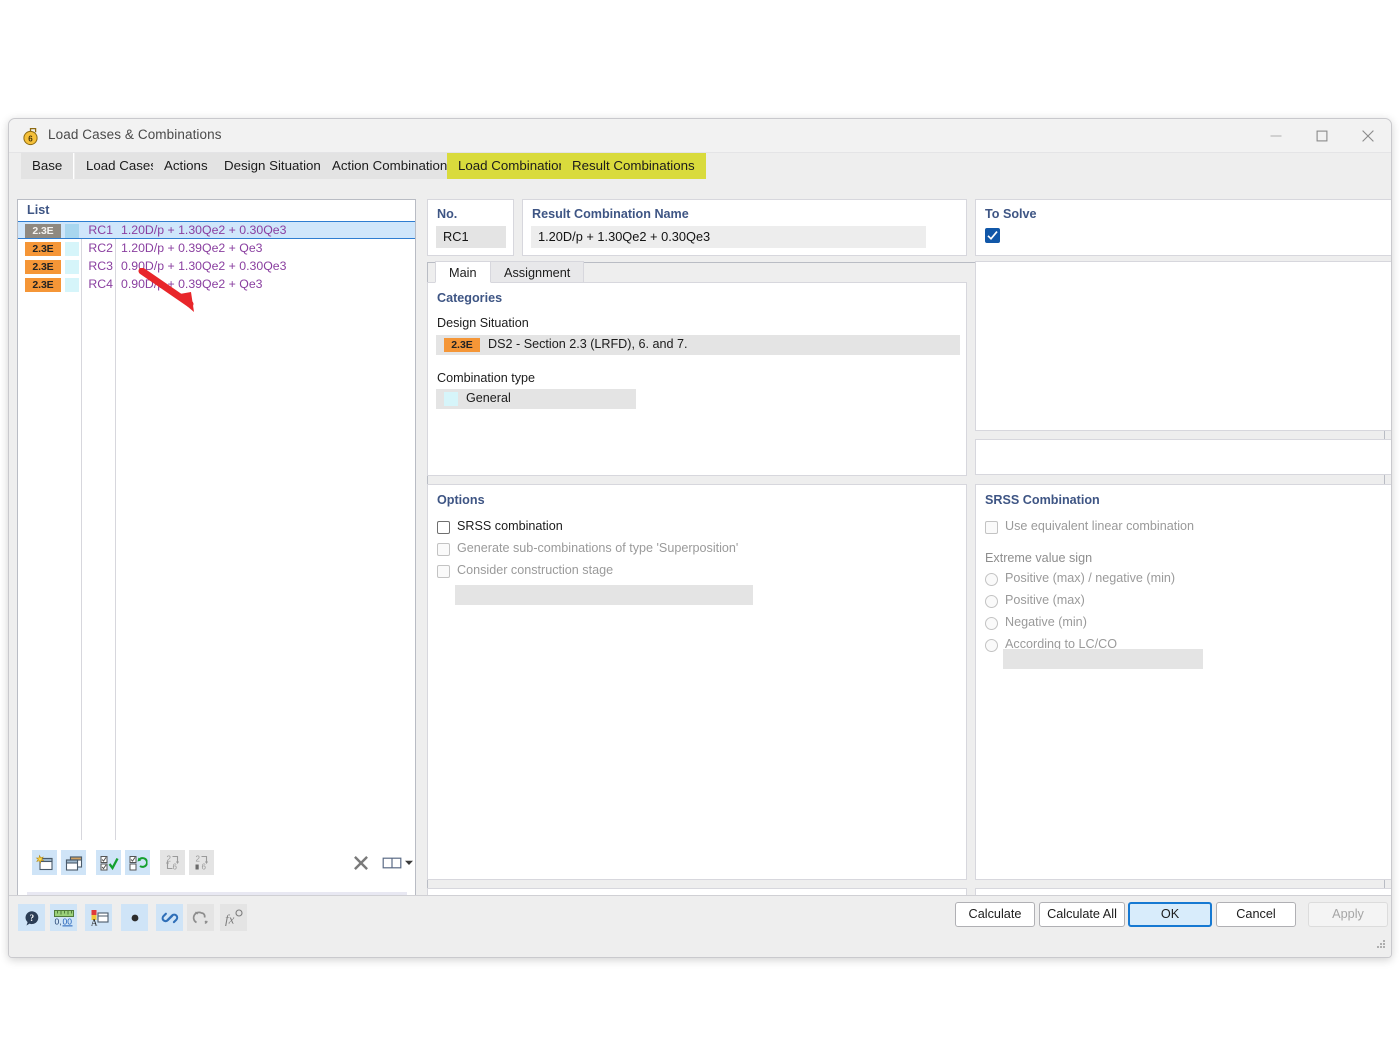  I want to click on construction-stage-field, so click(604, 595).